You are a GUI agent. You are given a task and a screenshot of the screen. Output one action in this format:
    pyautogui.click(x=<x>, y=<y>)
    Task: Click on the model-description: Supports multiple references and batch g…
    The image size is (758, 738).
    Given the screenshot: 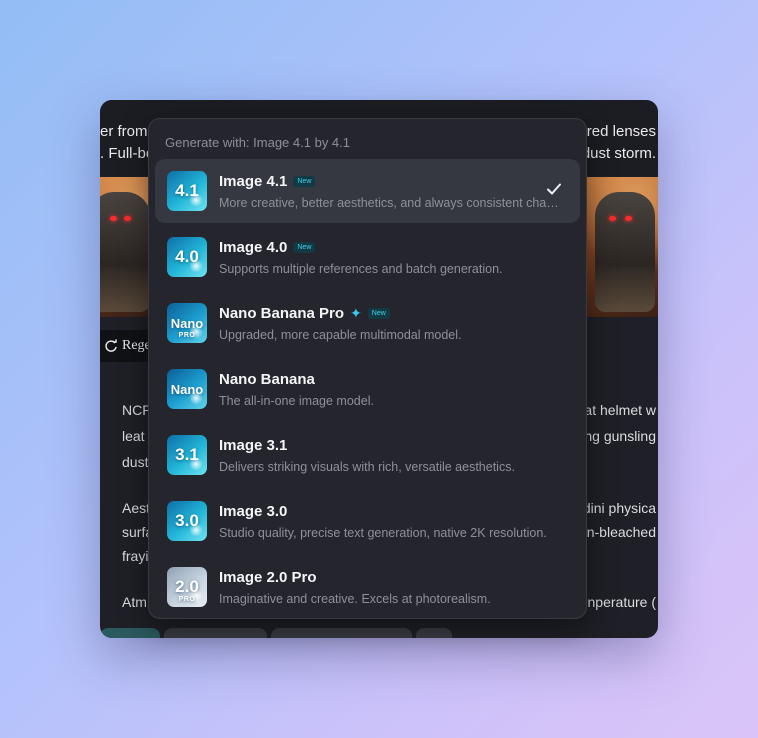 What is the action you would take?
    pyautogui.click(x=361, y=268)
    